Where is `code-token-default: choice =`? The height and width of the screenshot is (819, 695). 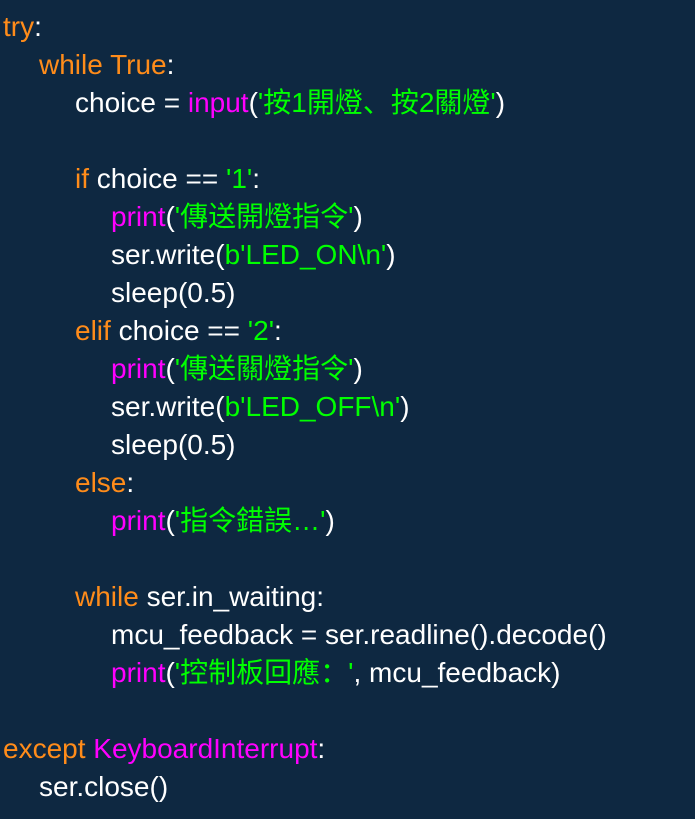 code-token-default: choice = is located at coordinates (131, 102).